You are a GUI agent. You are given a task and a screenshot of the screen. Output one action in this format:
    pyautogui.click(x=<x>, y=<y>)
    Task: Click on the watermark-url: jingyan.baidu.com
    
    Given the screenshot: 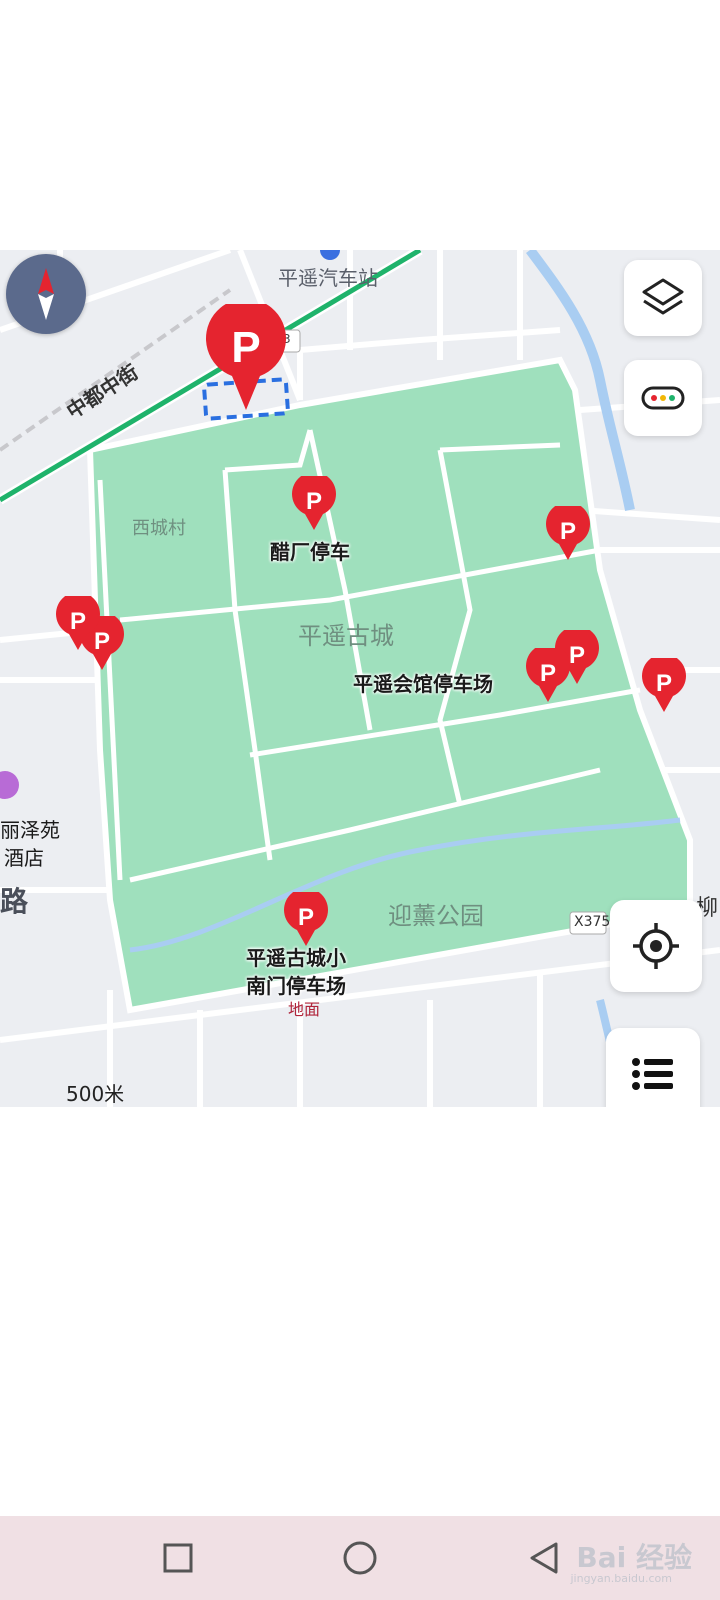 What is the action you would take?
    pyautogui.click(x=621, y=1578)
    